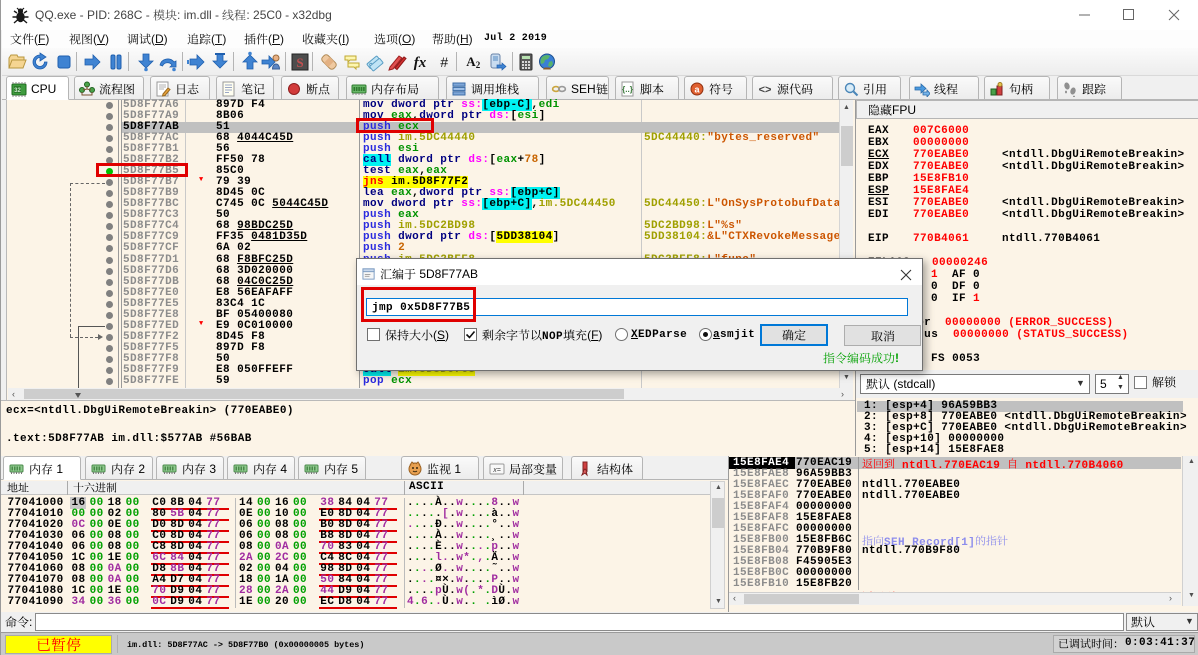 The image size is (1198, 655). I want to click on svg-text: S, so click(299, 62).